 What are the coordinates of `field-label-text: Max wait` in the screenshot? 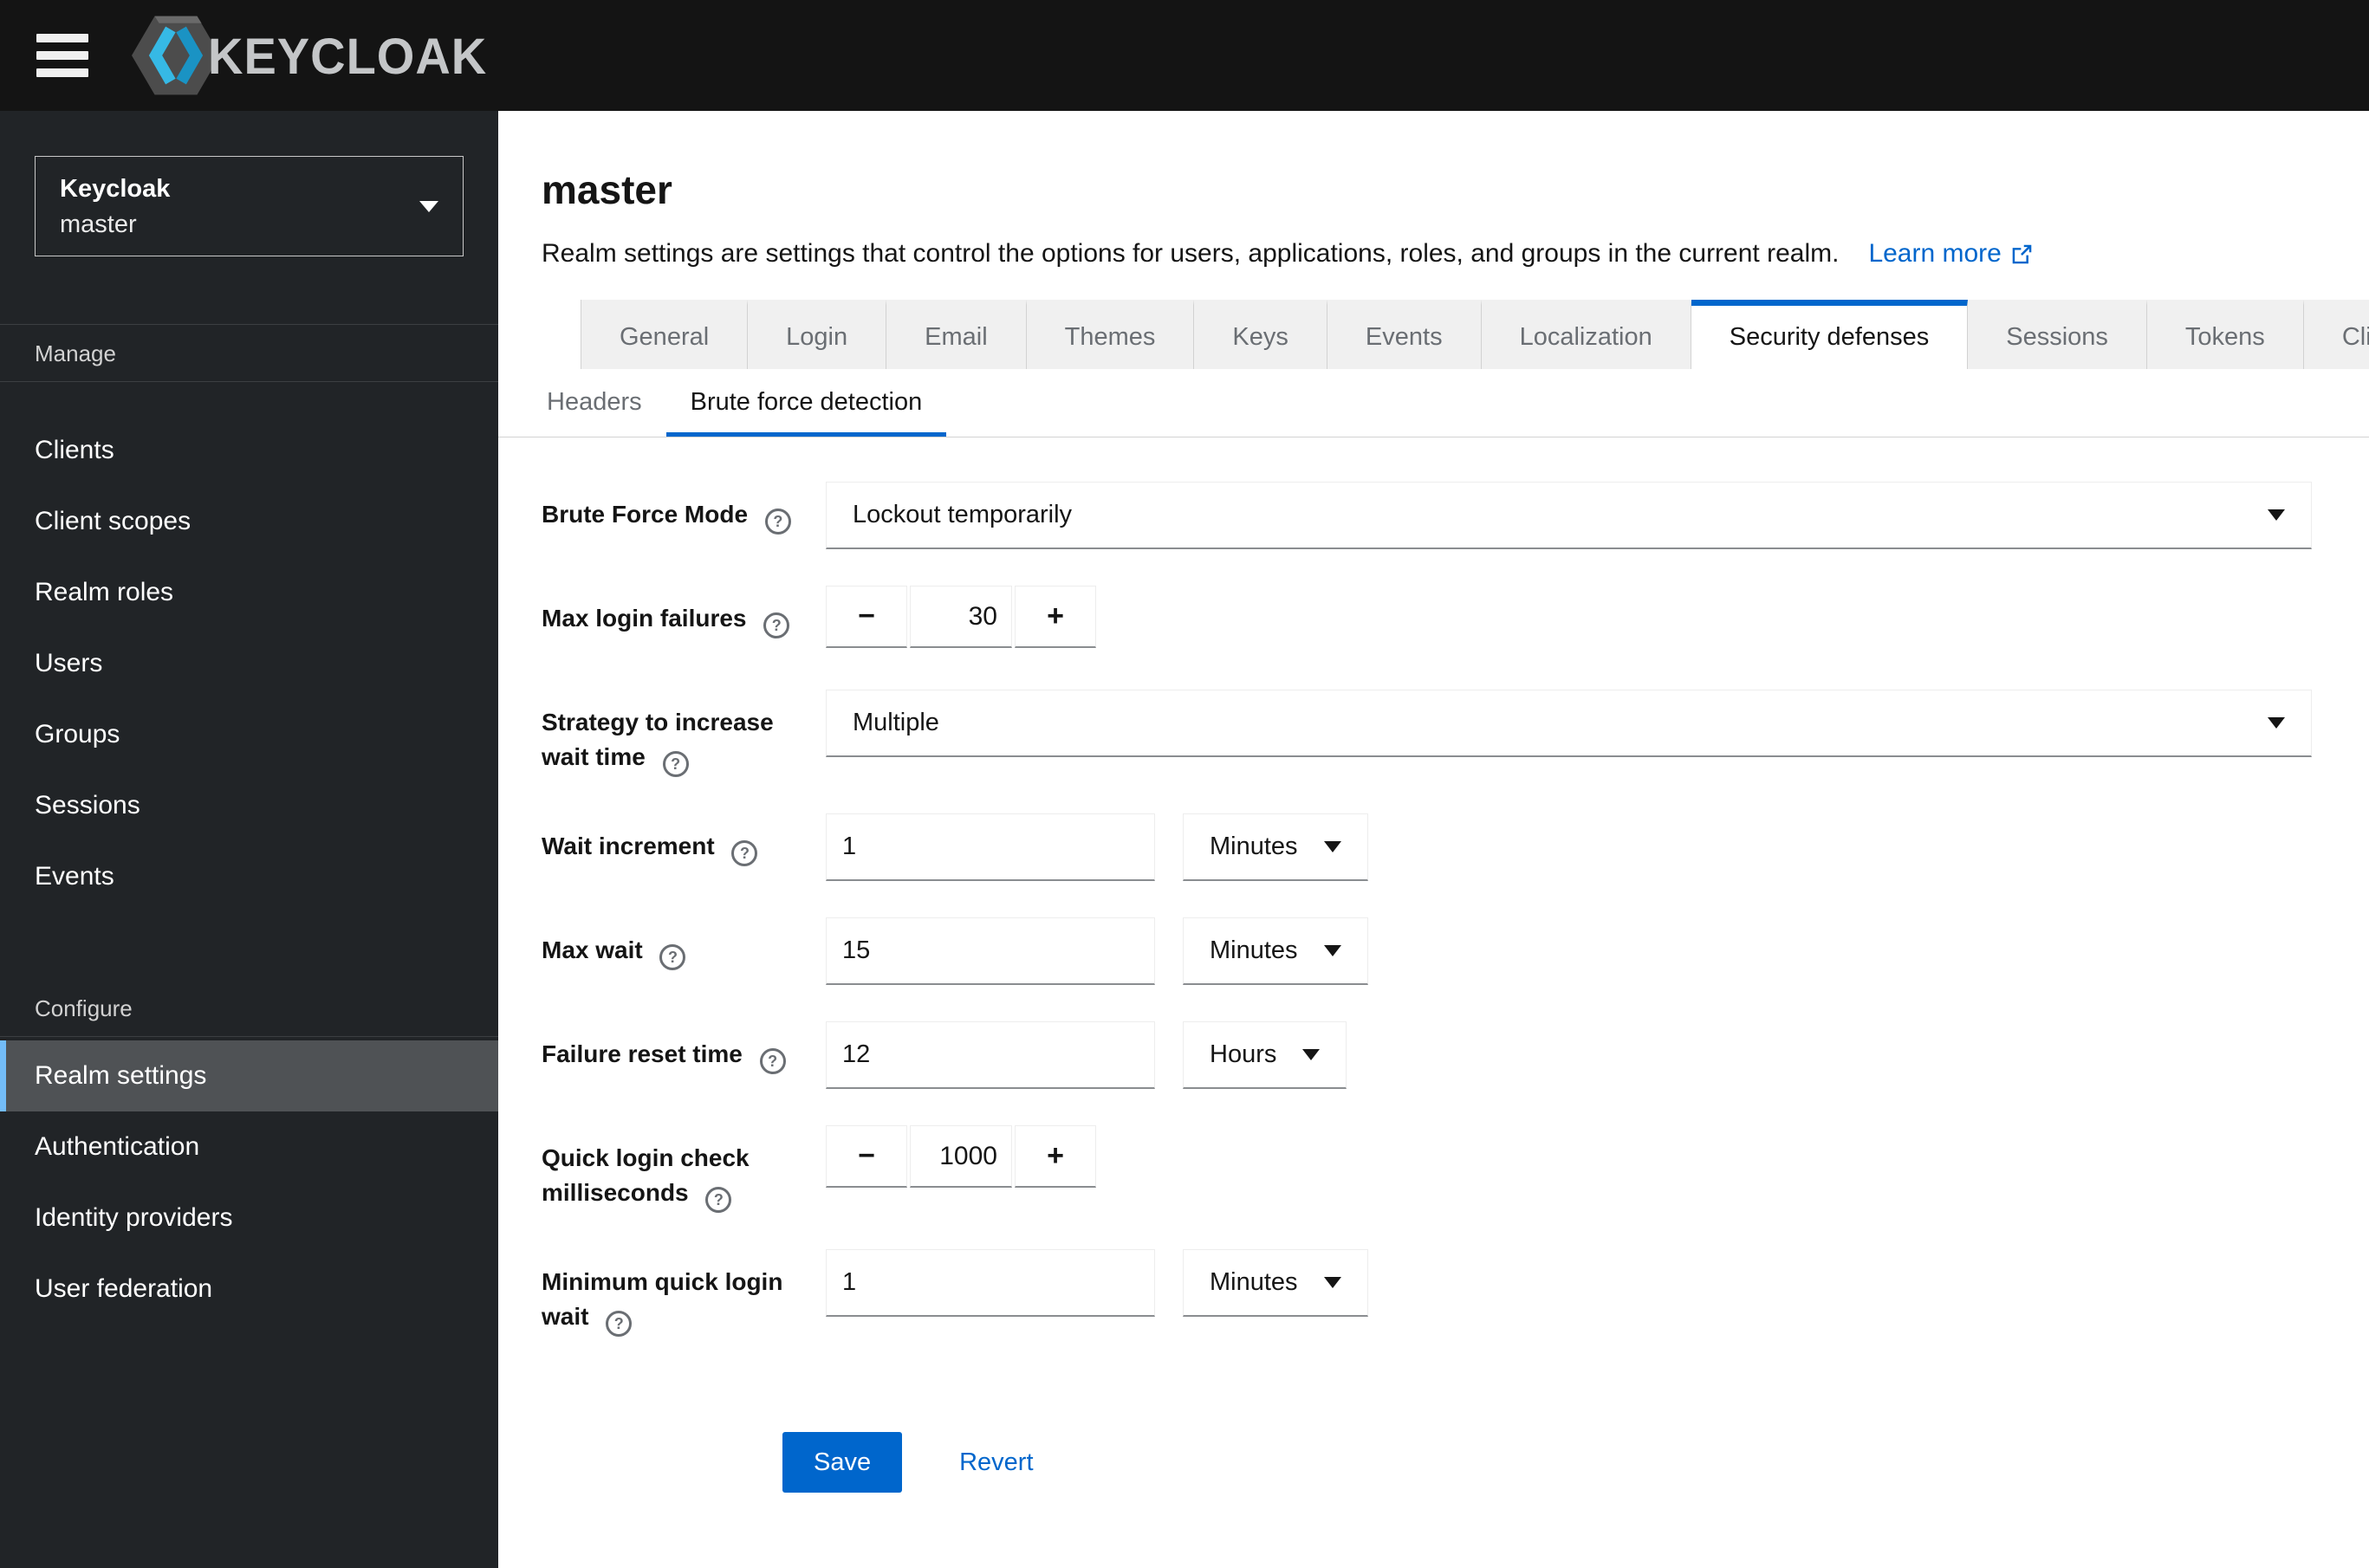 It's located at (596, 949).